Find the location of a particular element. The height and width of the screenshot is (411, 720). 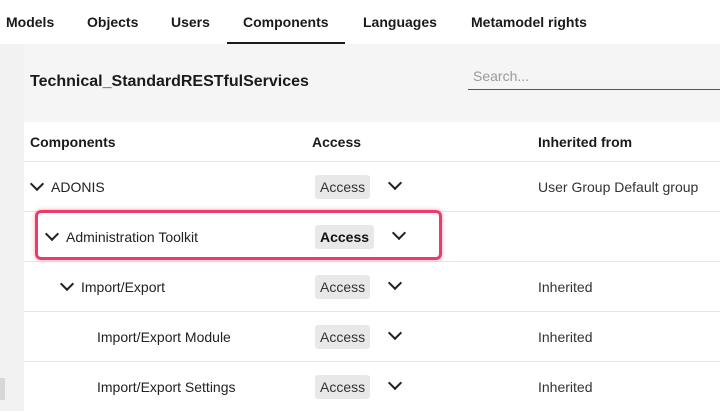

table-row: ADONIS Access User Group Default group is located at coordinates (372, 186).